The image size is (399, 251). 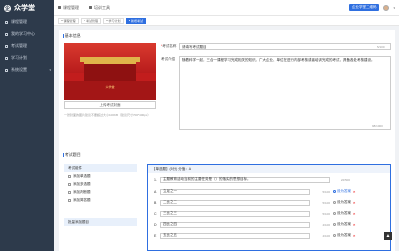 I want to click on option-label: 添加多选题, so click(x=82, y=183).